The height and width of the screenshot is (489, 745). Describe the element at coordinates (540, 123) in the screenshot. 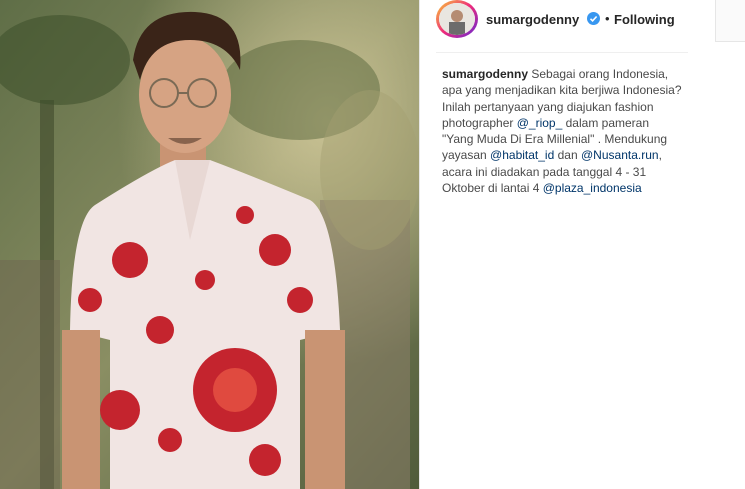

I see `mention-riop: @_riop_` at that location.